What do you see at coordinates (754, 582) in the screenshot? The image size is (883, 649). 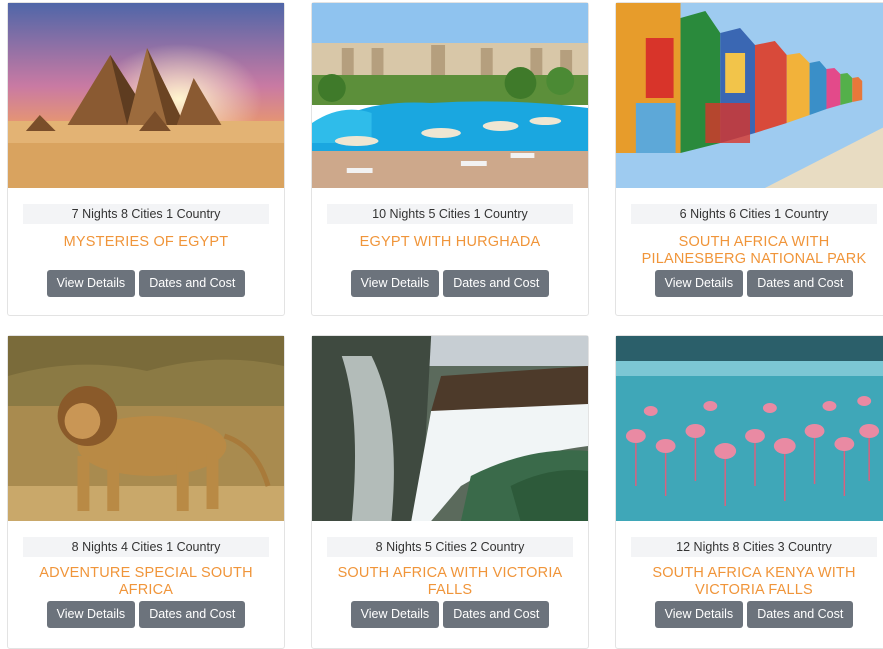 I see `tour-title: SOUTH AFRICA KENYA WITH VICTORIA FALLS` at bounding box center [754, 582].